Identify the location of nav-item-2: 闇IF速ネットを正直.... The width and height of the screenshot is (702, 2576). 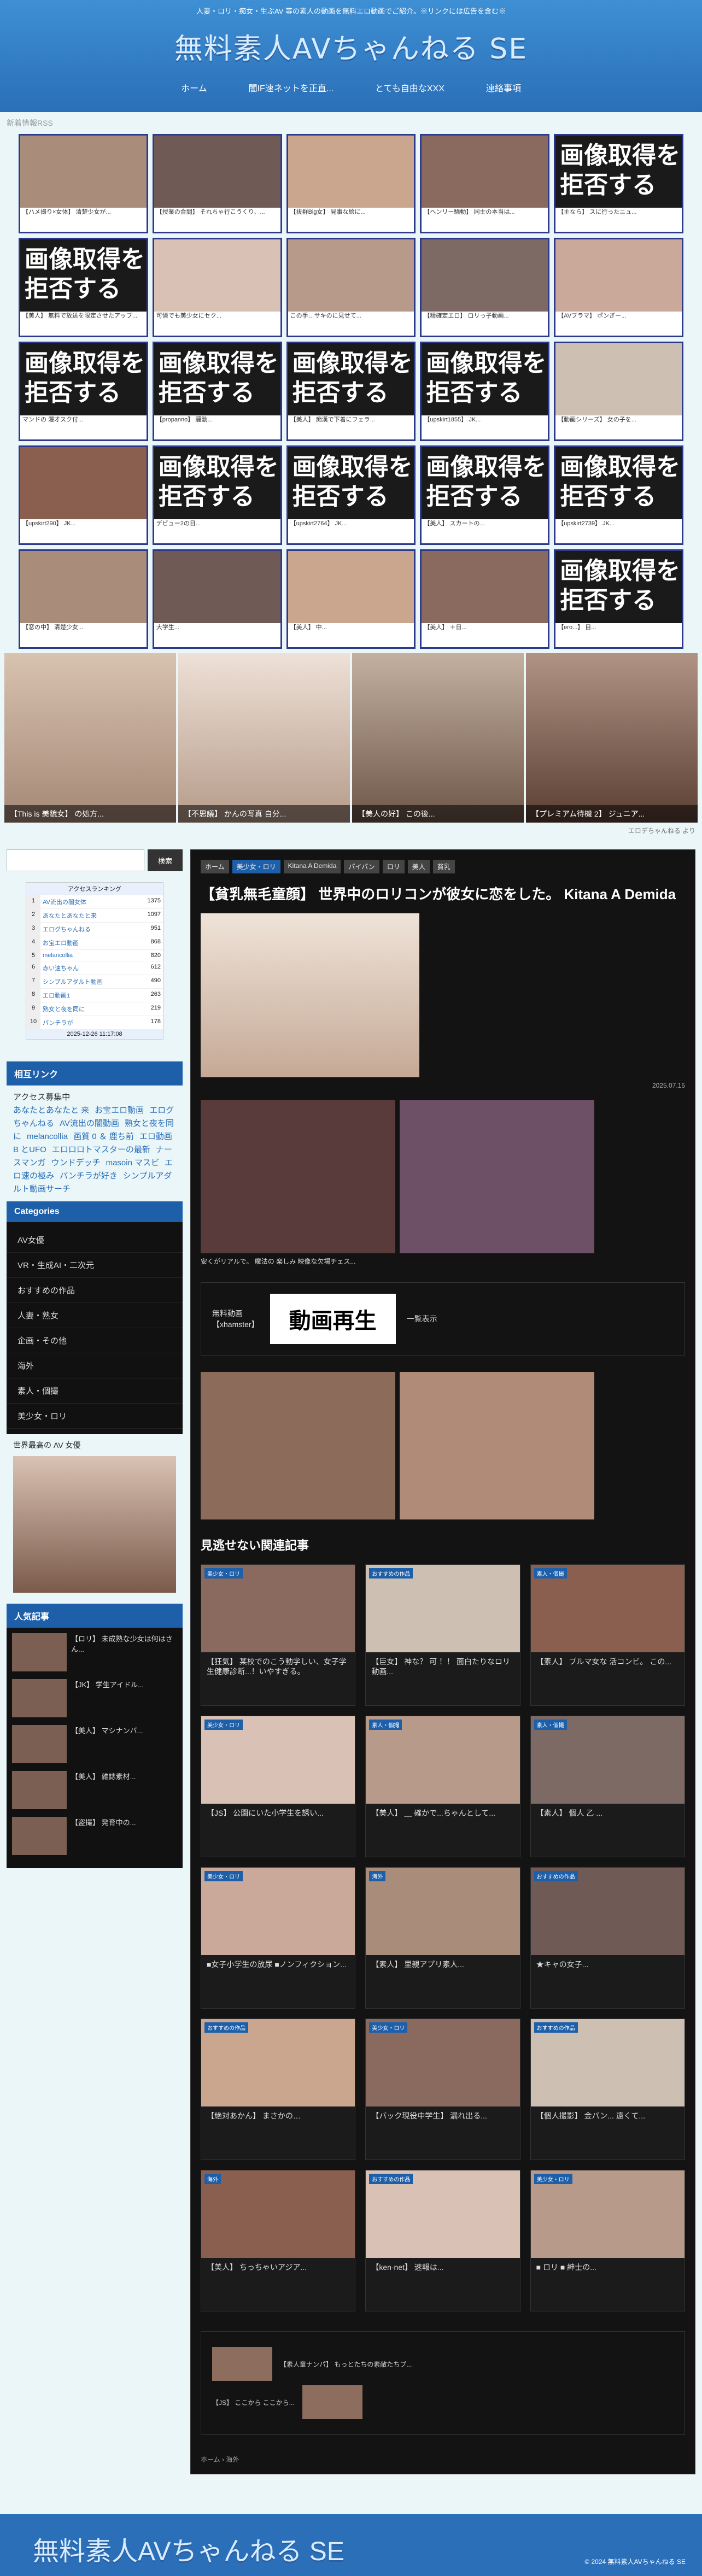
(291, 88).